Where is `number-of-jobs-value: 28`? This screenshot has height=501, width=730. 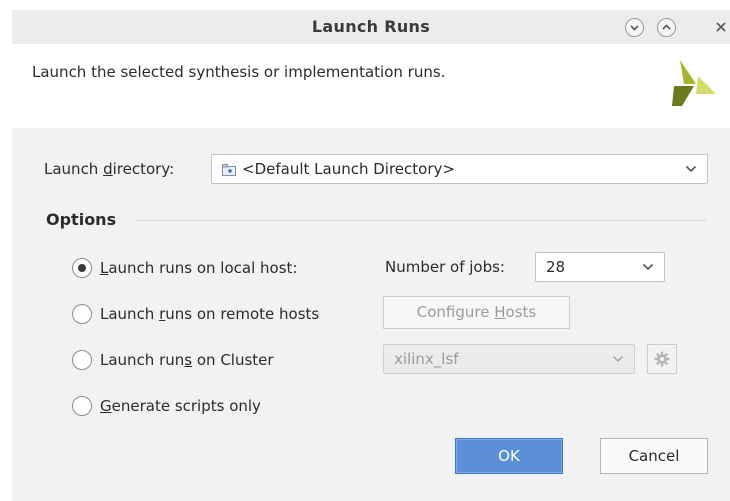
number-of-jobs-value: 28 is located at coordinates (556, 267).